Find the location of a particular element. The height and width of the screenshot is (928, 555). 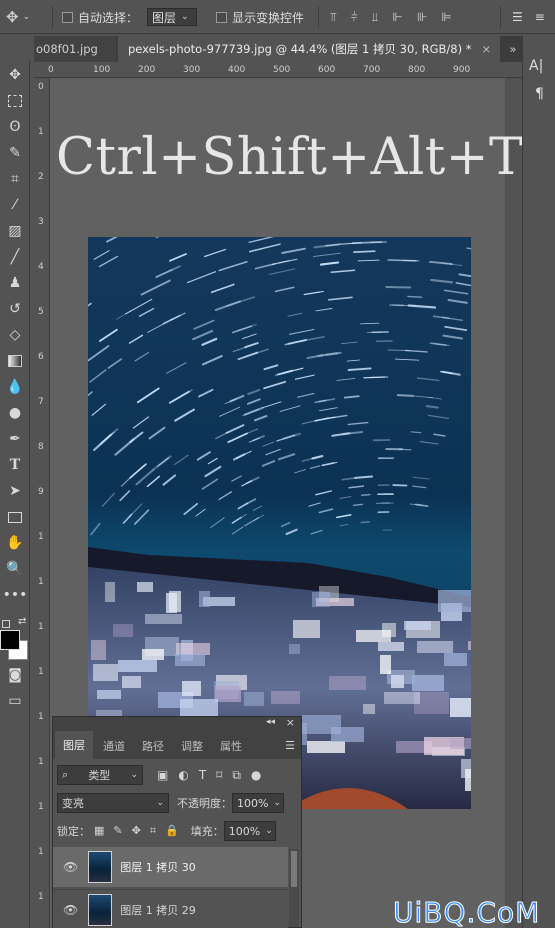

tab-paths: 路径 is located at coordinates (153, 746).